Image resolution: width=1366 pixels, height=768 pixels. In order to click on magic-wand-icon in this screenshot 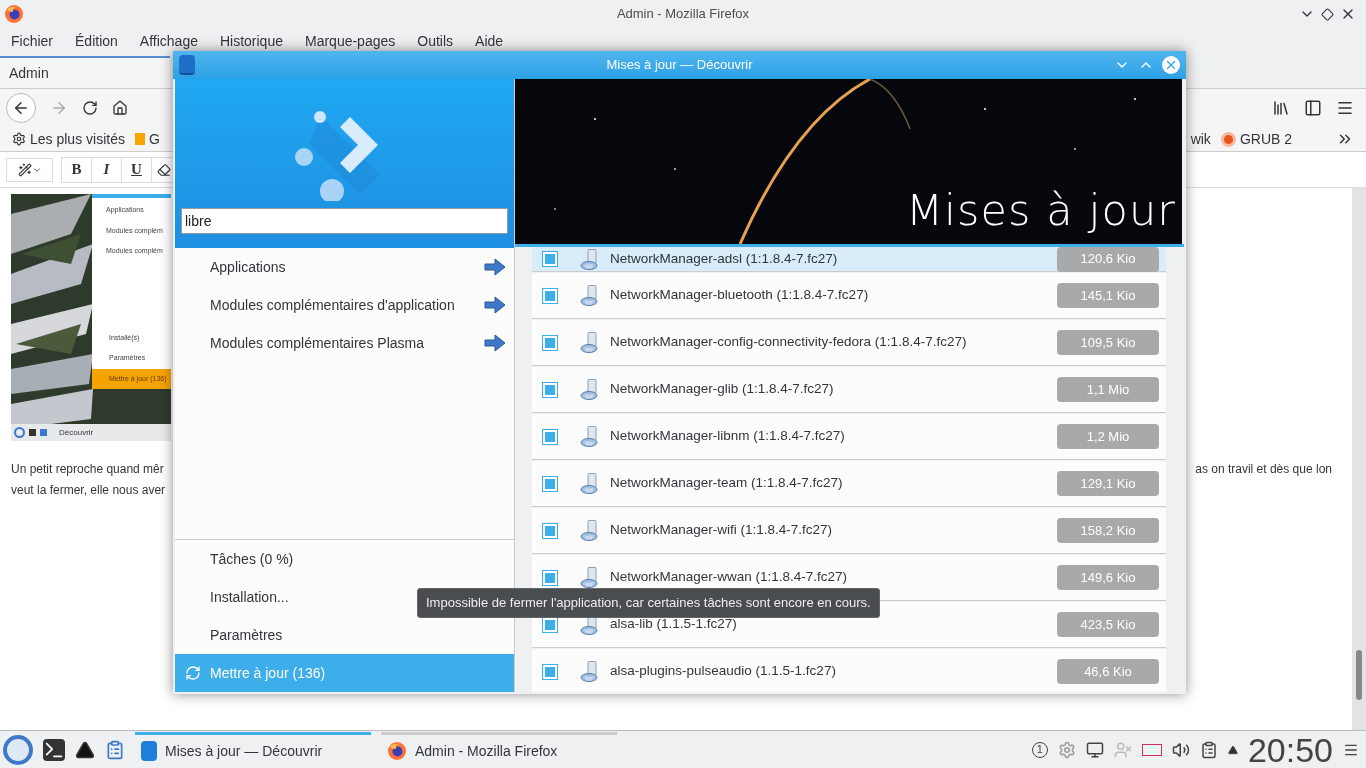, I will do `click(24, 169)`.